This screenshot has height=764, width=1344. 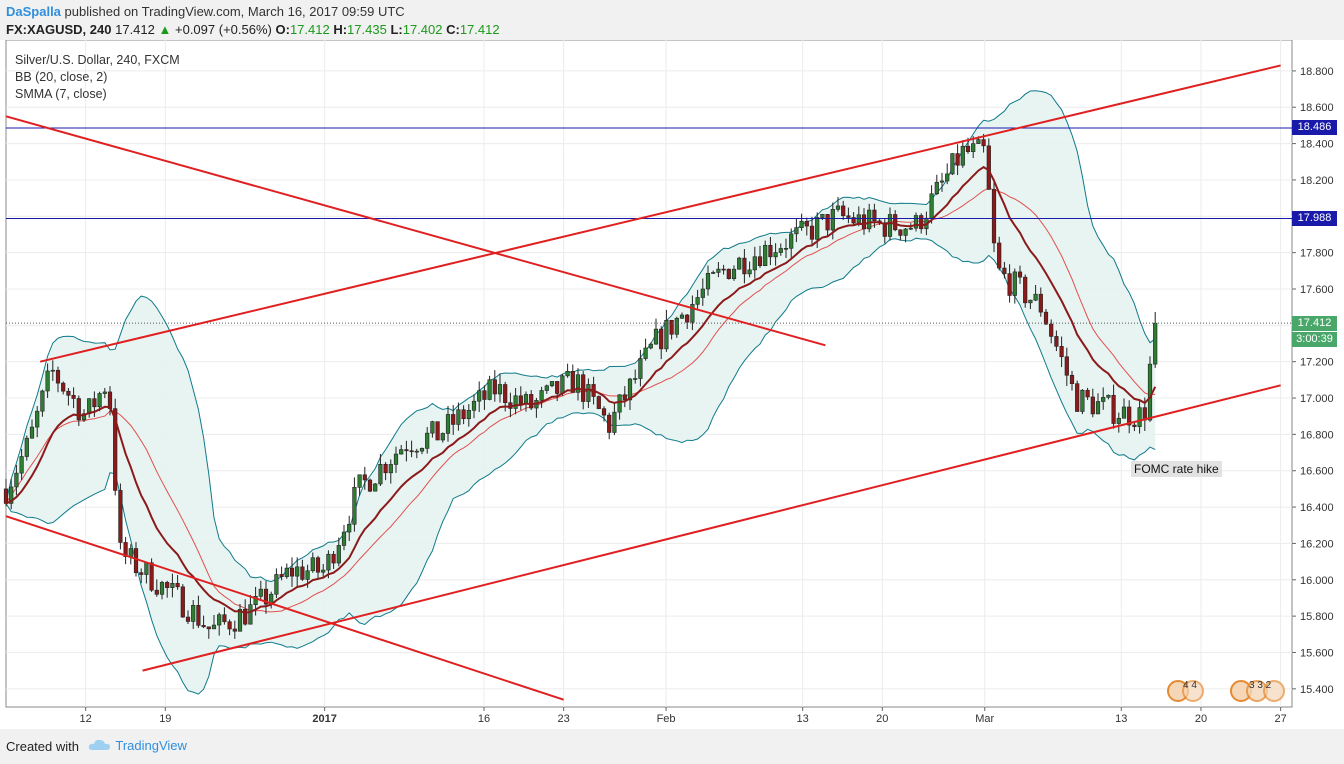 I want to click on y-tick-label: 18.800, so click(x=1317, y=72).